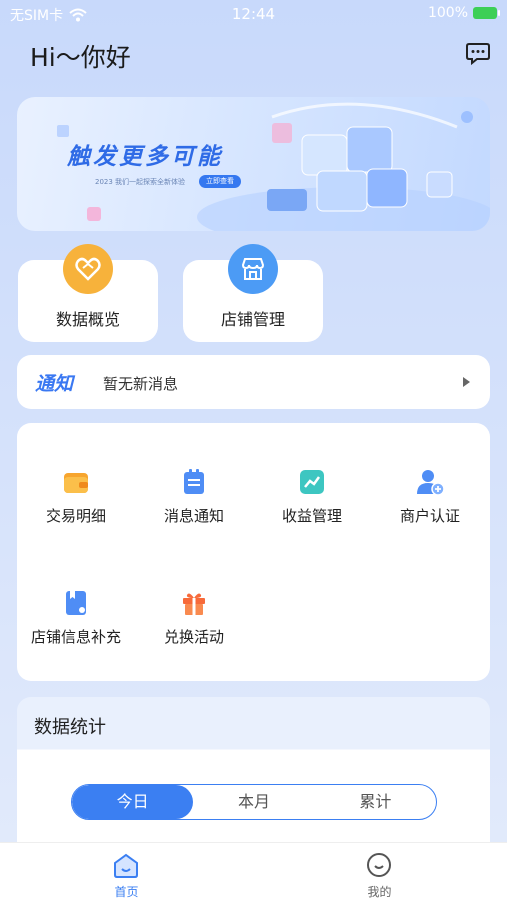 Image resolution: width=507 pixels, height=901 pixels. What do you see at coordinates (486, 13) in the screenshot?
I see `battery-icon` at bounding box center [486, 13].